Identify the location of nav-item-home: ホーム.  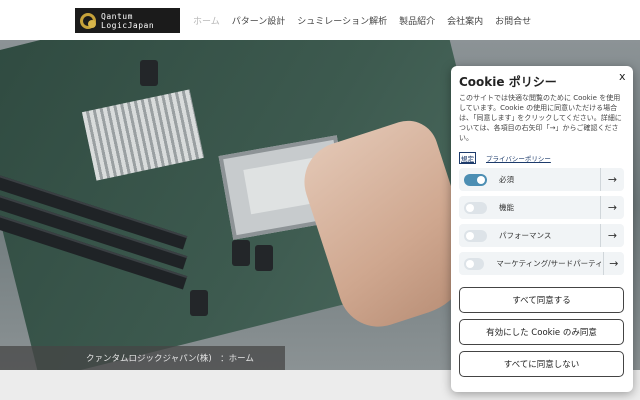
(206, 20).